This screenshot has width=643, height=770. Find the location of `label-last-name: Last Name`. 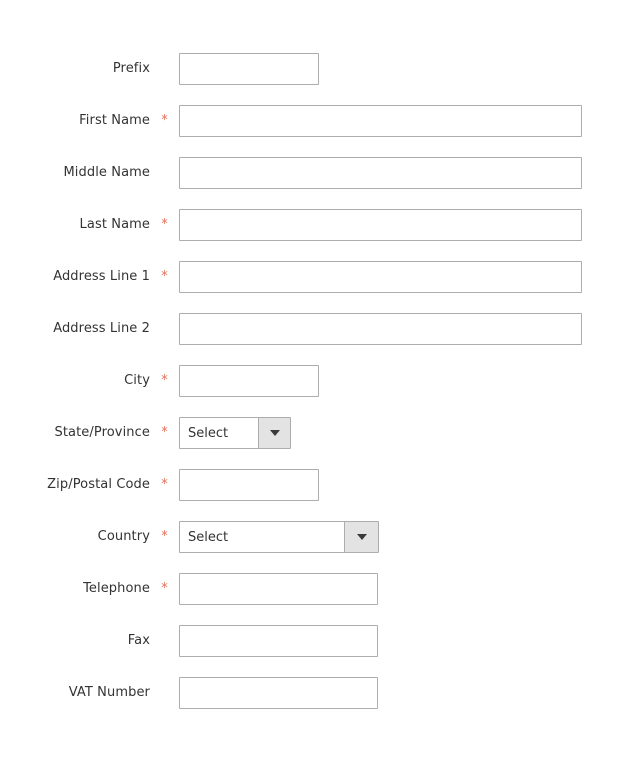

label-last-name: Last Name is located at coordinates (114, 224).